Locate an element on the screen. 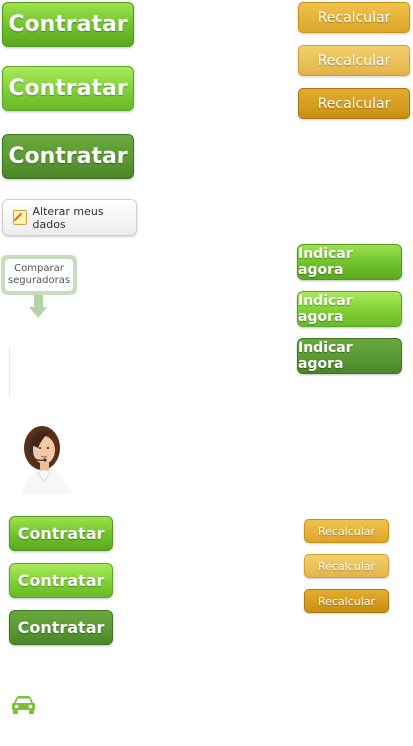 The height and width of the screenshot is (746, 413). down-arrow-icon is located at coordinates (38, 301).